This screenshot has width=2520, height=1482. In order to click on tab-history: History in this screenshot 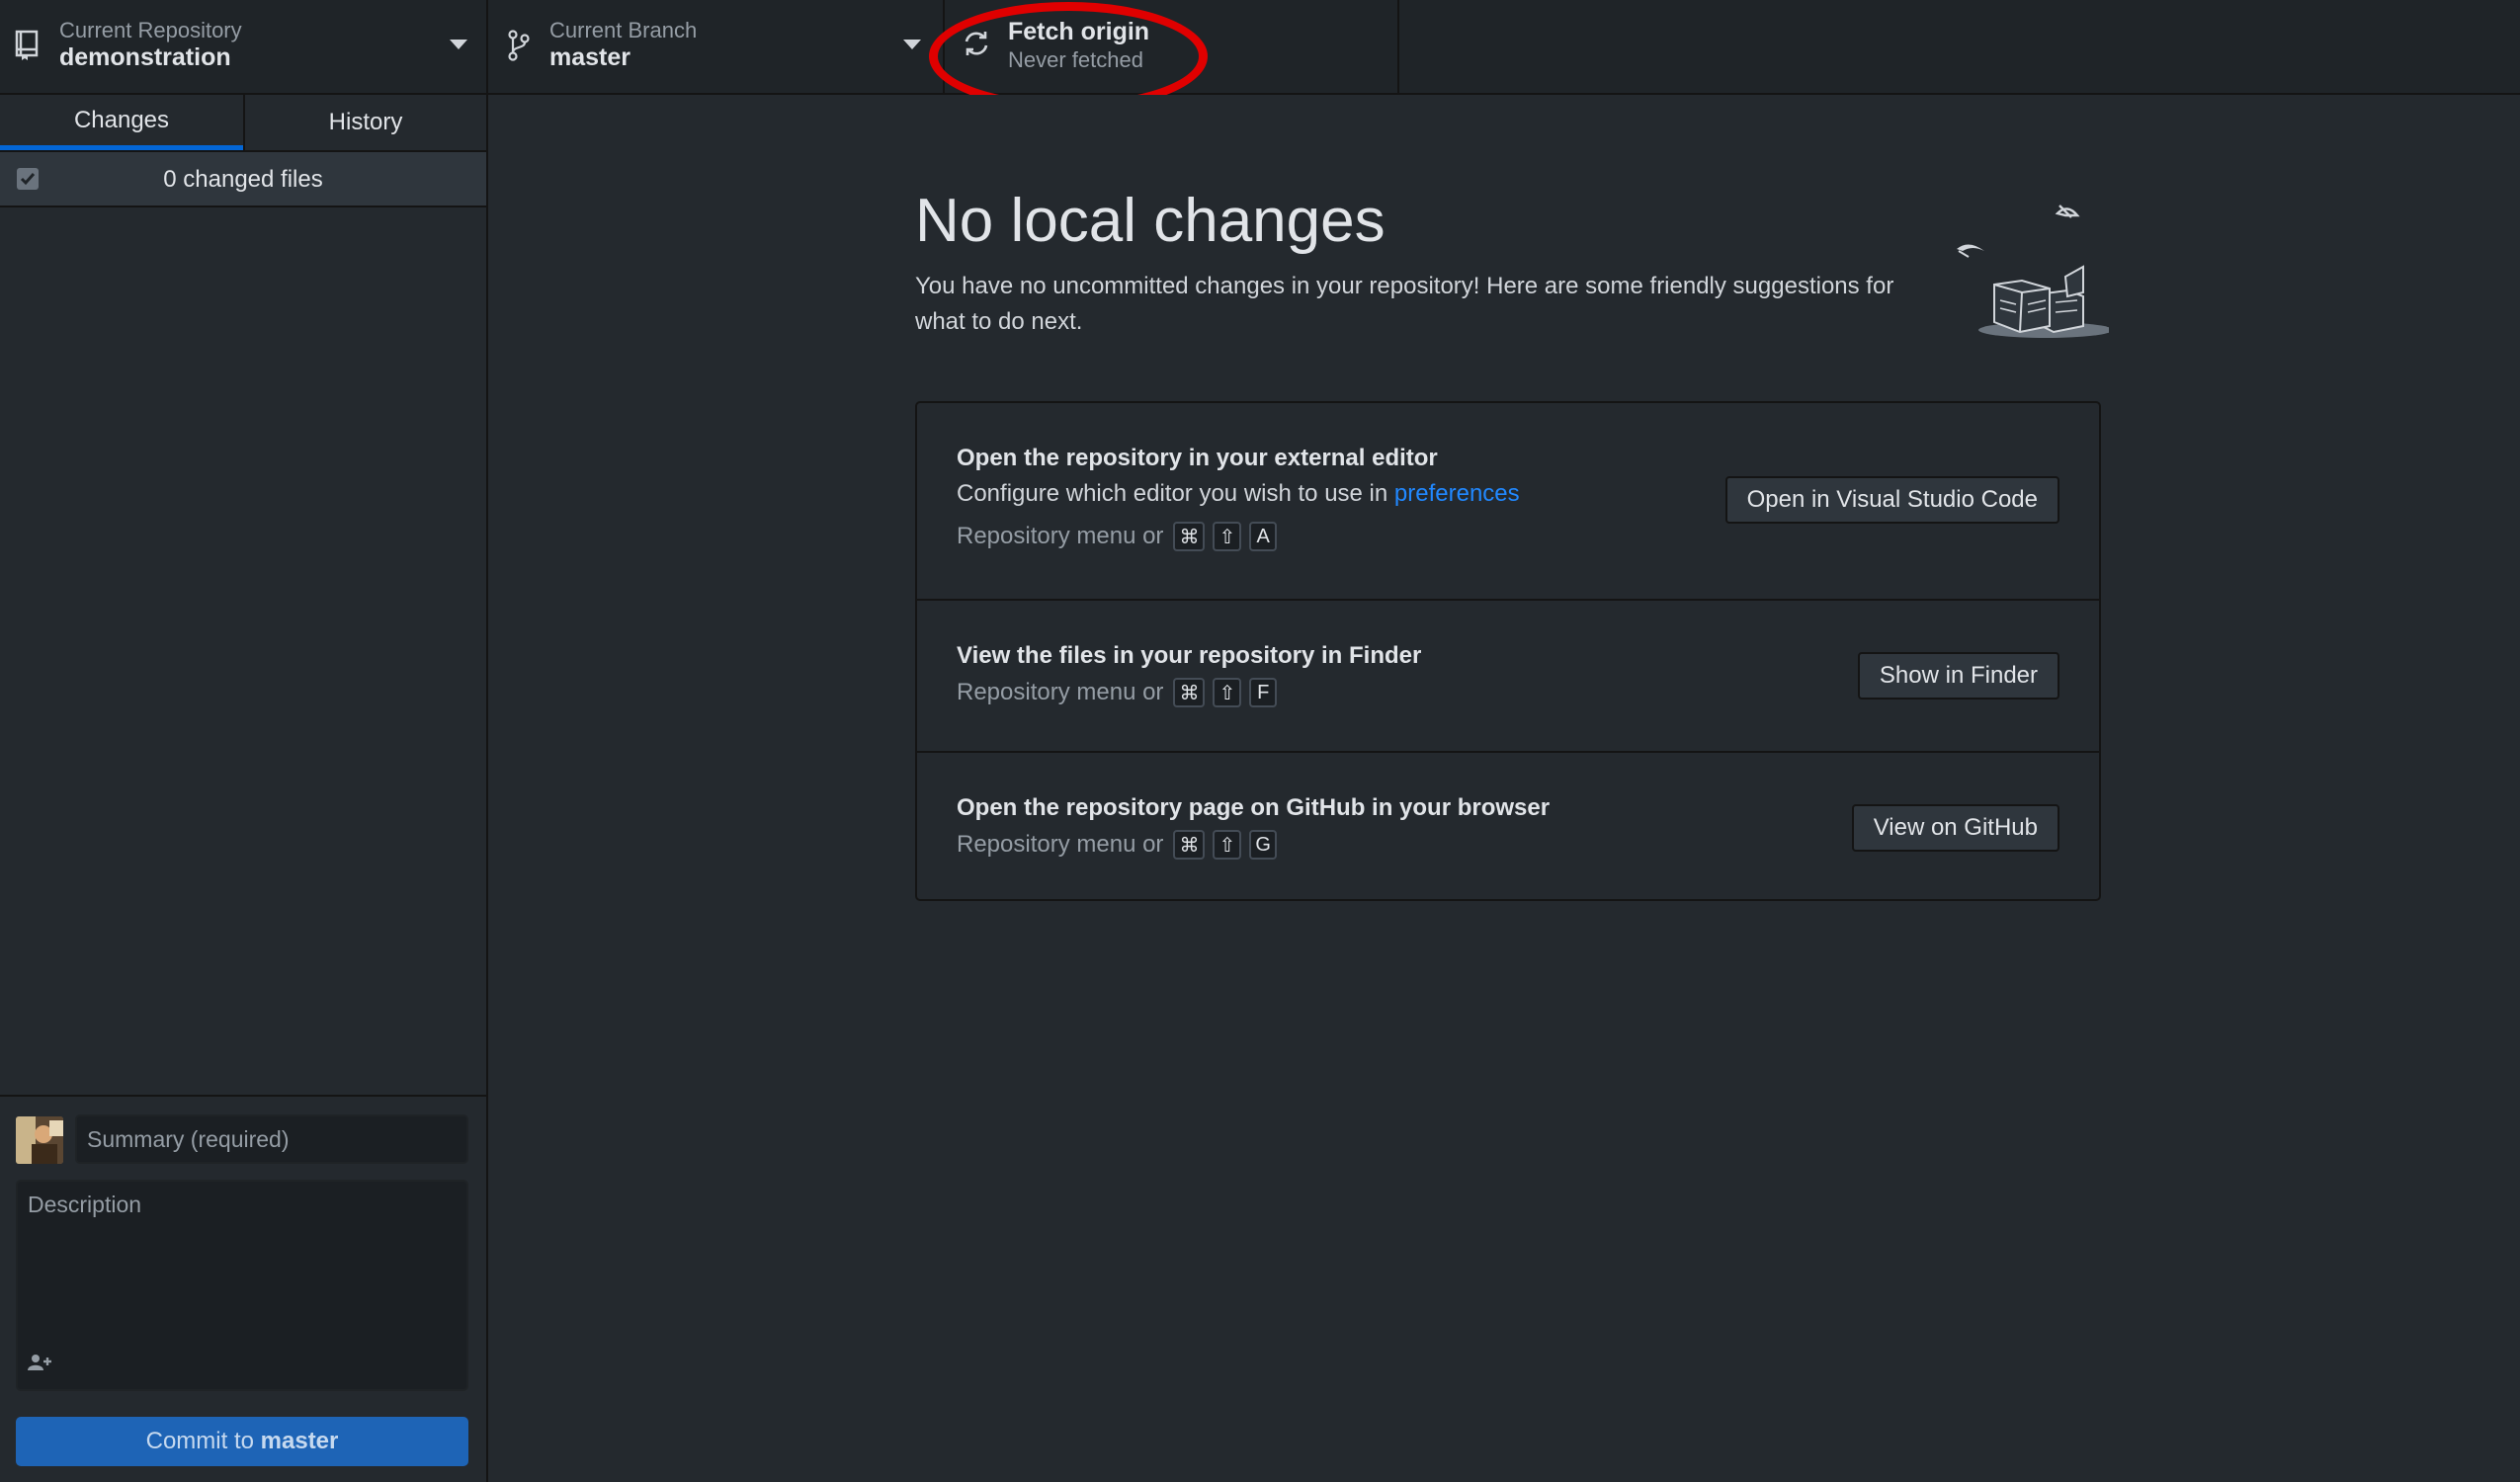, I will do `click(364, 122)`.